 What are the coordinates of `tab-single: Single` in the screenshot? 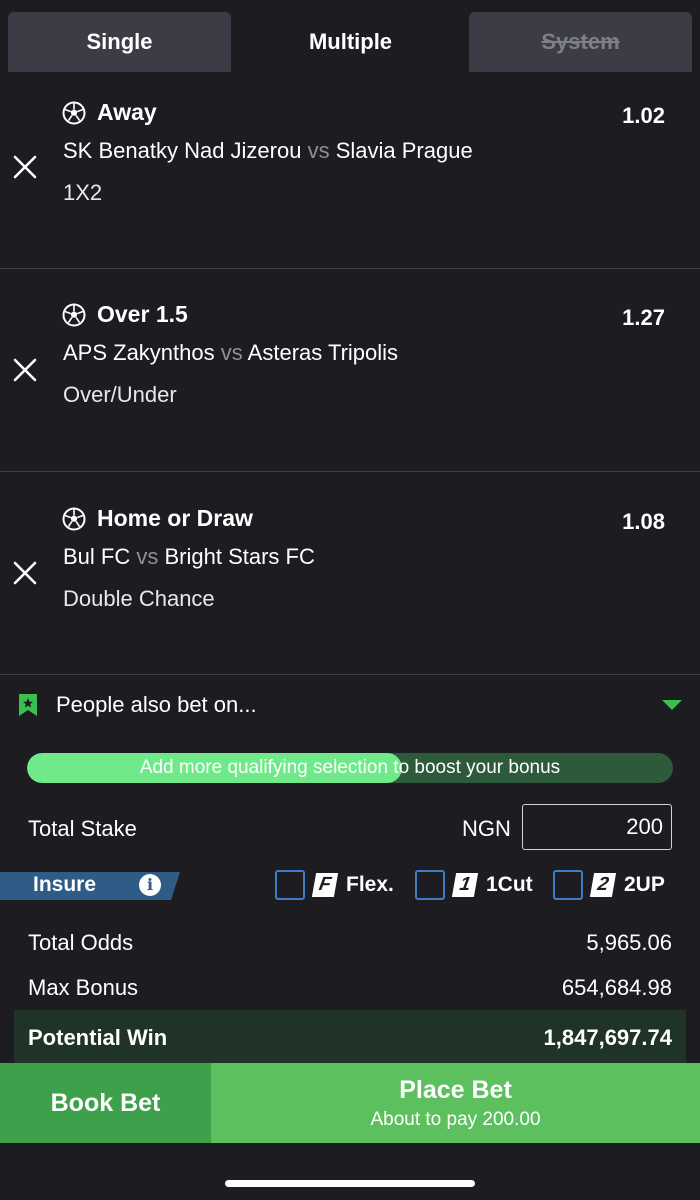 It's located at (119, 42).